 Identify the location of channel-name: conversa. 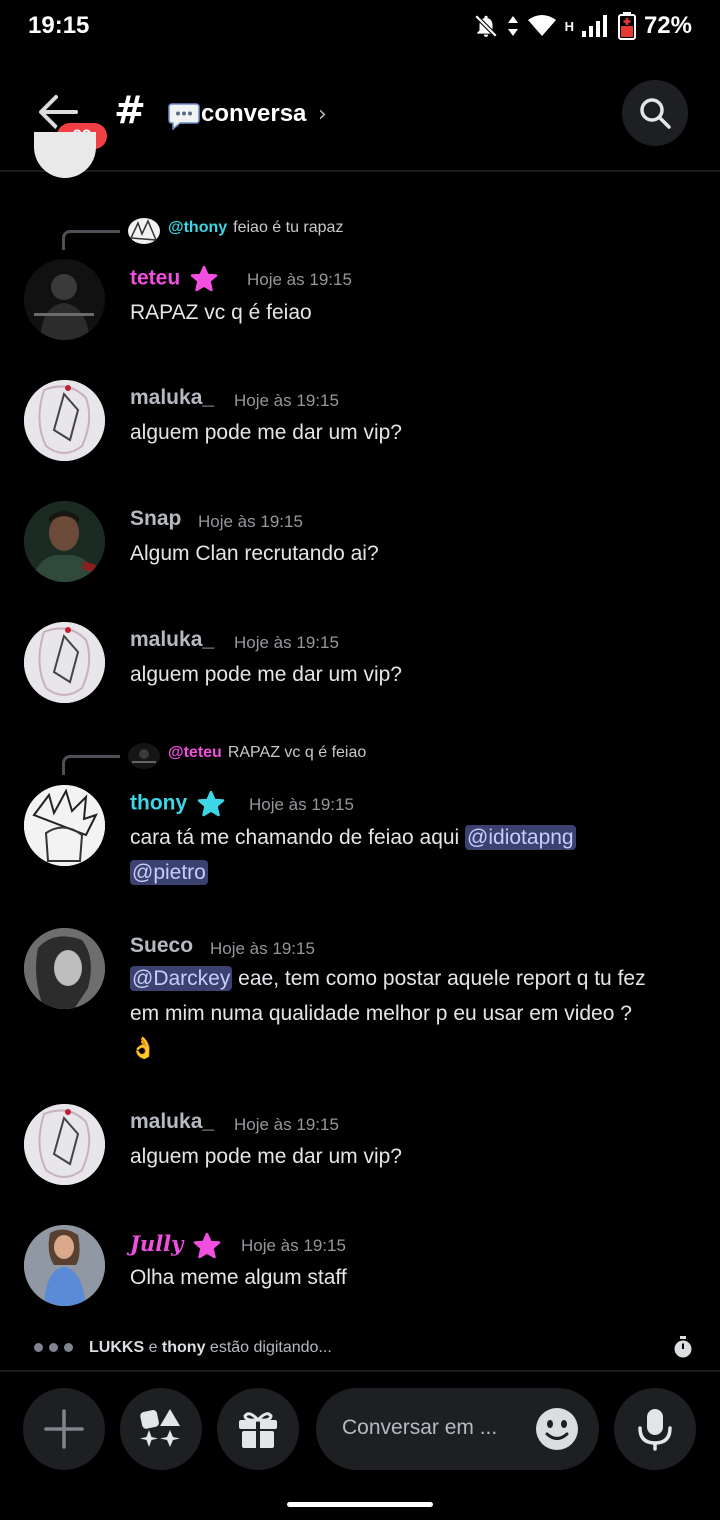
(253, 114).